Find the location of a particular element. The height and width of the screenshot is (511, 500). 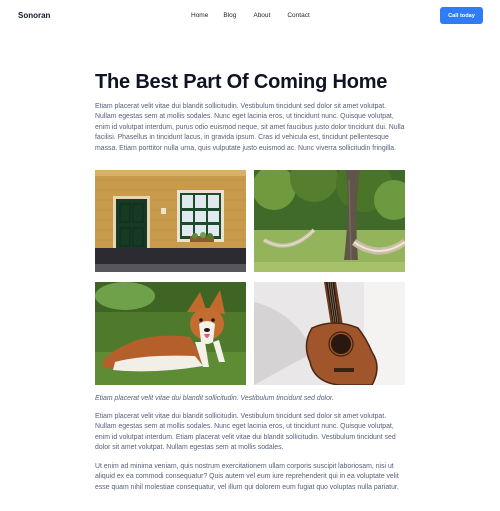

nav-about-link: About is located at coordinates (261, 15).